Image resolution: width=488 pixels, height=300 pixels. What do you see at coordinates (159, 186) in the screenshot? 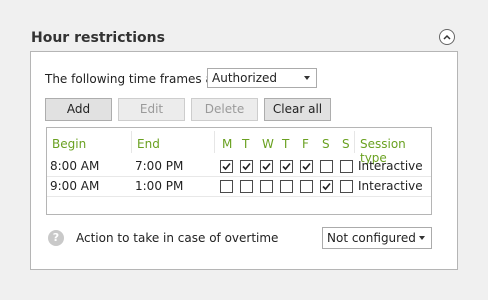
I see `row-end: 1:00 PM` at bounding box center [159, 186].